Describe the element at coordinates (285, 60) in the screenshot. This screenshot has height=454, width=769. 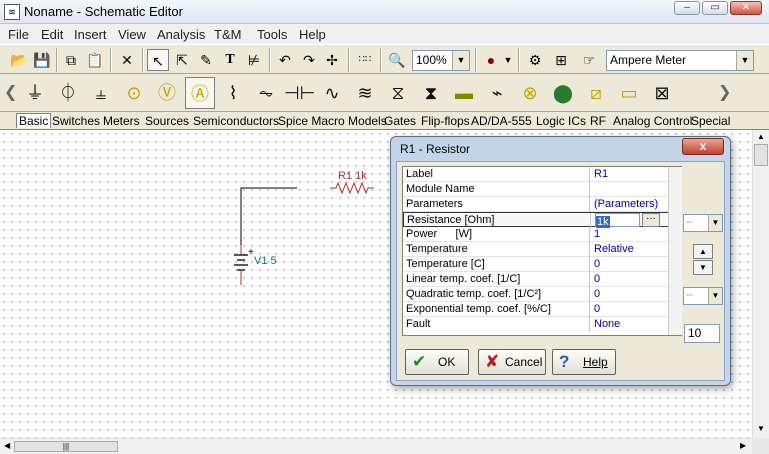
I see `rotate-left-icon: ↶` at that location.